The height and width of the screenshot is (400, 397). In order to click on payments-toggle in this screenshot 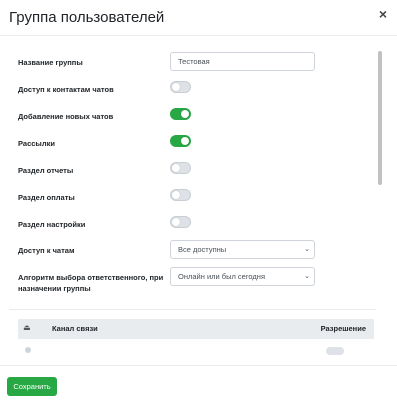, I will do `click(180, 195)`.